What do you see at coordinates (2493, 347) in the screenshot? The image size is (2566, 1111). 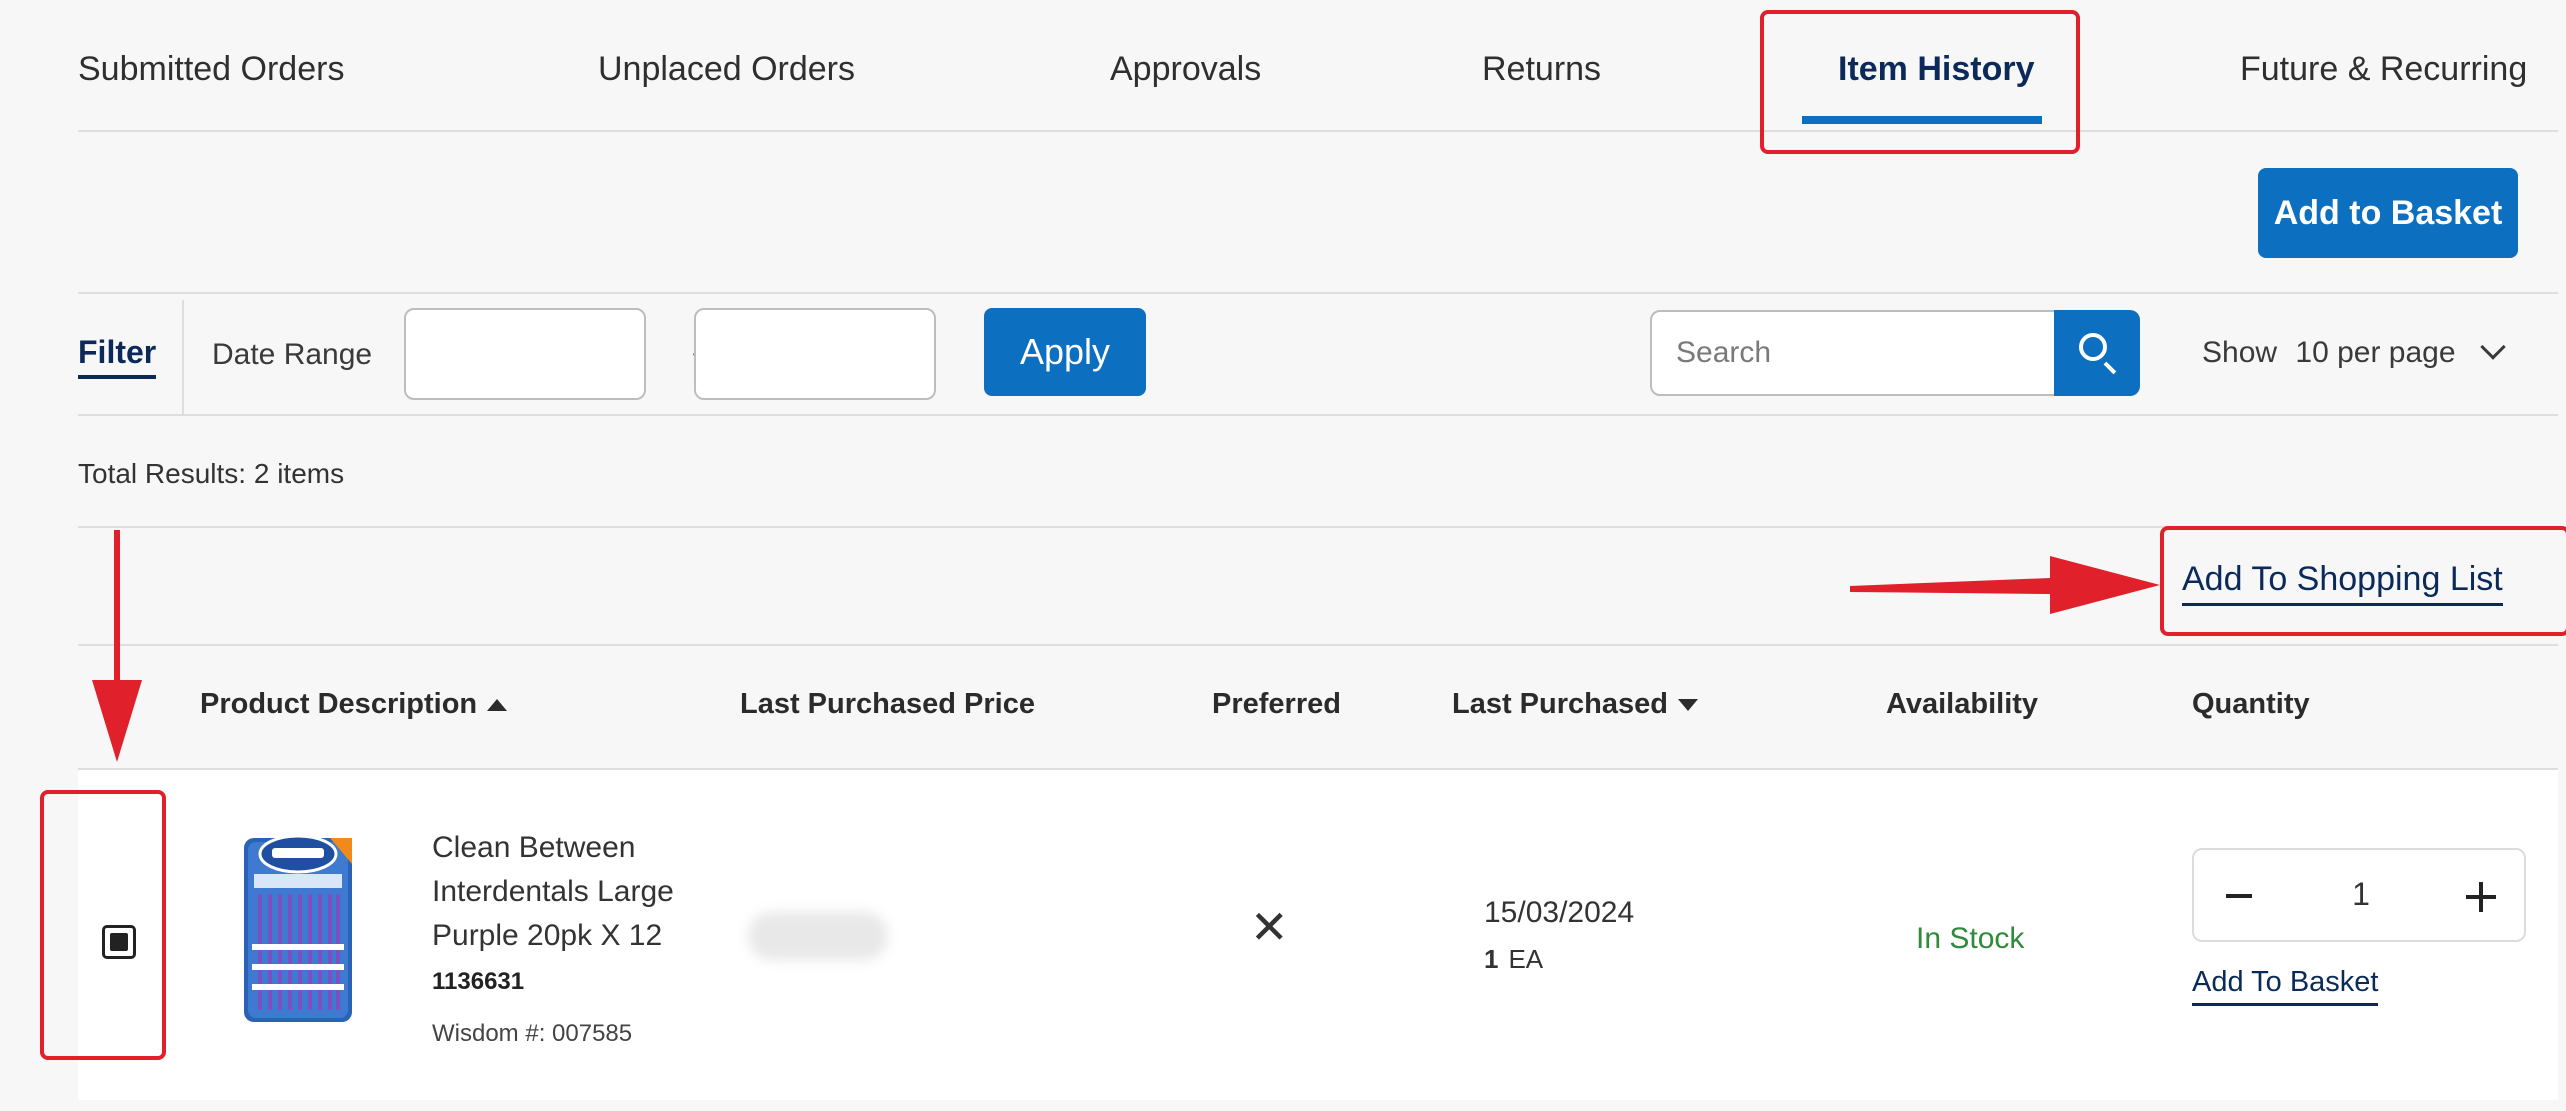 I see `chevron-down-icon` at bounding box center [2493, 347].